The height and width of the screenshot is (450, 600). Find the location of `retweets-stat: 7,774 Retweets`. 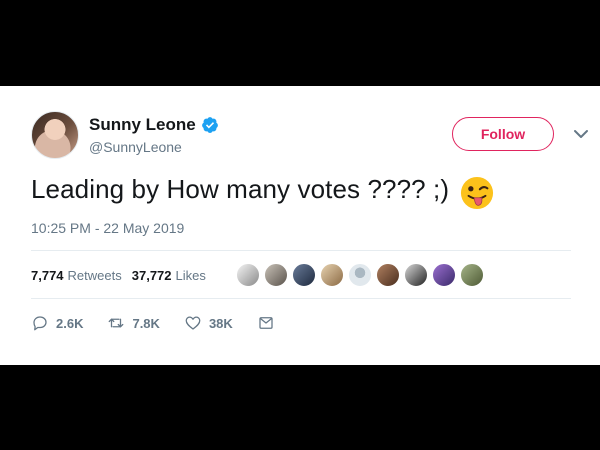

retweets-stat: 7,774 Retweets is located at coordinates (76, 275).